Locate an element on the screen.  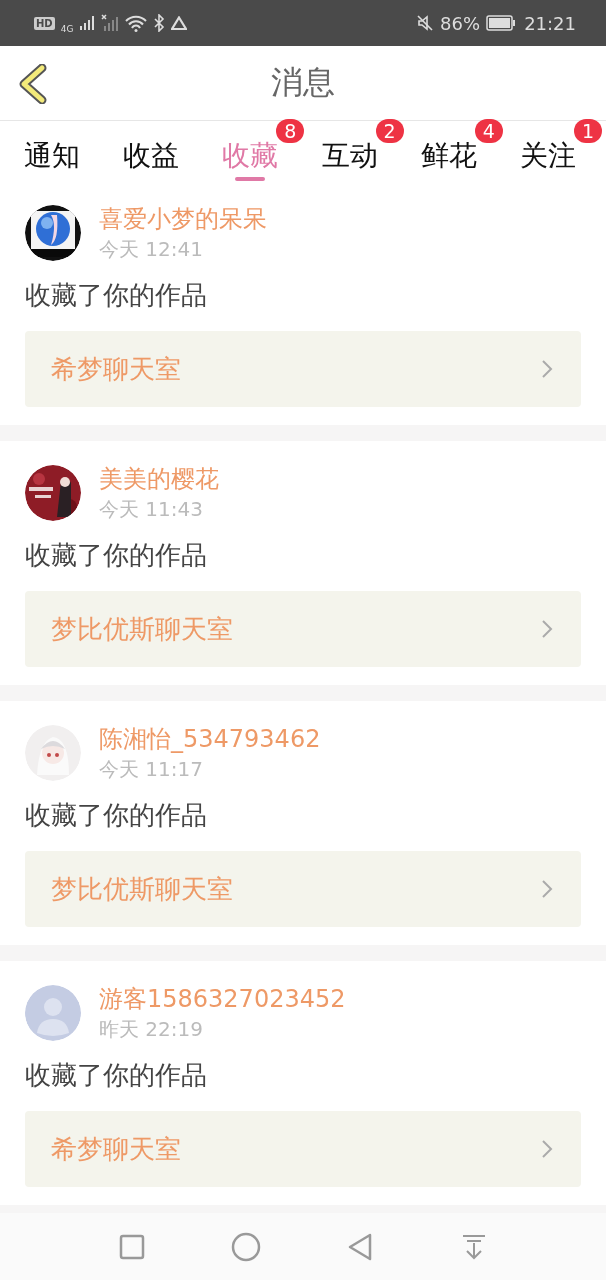
message-time: 昨天 22:19 is located at coordinates (151, 1029).